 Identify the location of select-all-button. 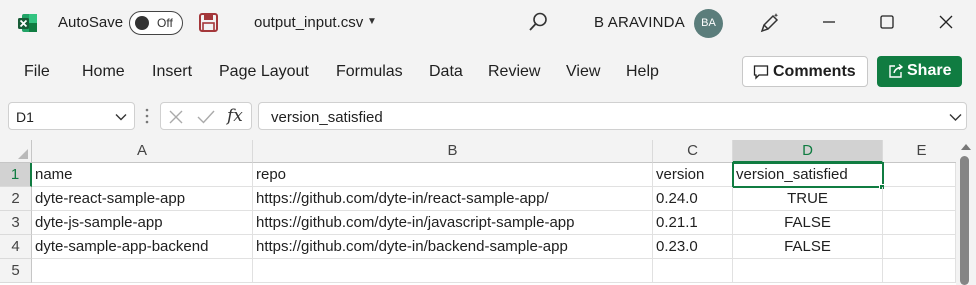
(16, 151).